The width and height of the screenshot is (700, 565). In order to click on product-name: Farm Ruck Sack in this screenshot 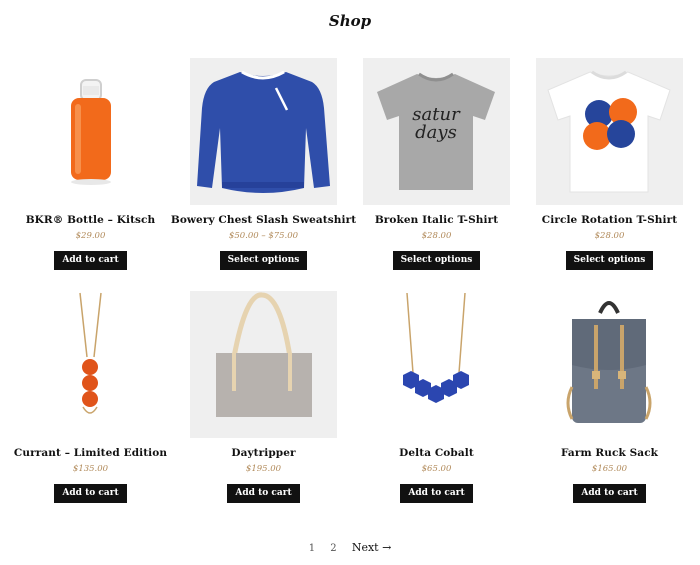, I will do `click(609, 453)`.